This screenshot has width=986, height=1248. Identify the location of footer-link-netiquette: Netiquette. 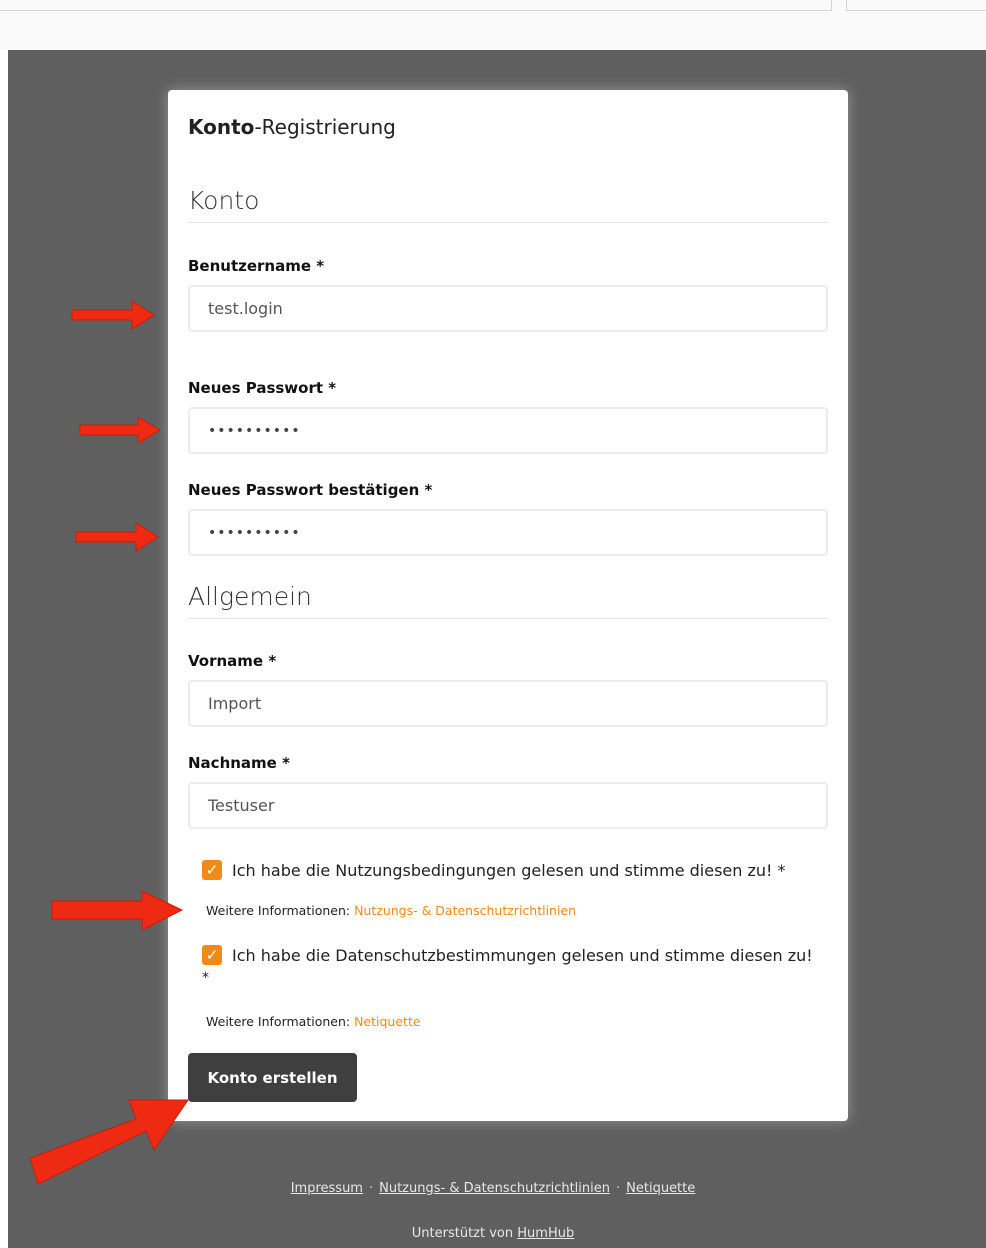
(660, 1188).